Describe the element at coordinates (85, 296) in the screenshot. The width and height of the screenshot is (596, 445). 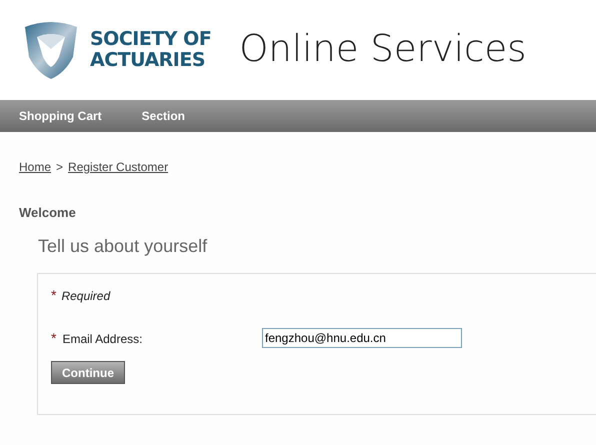
I see `required-note: Required` at that location.